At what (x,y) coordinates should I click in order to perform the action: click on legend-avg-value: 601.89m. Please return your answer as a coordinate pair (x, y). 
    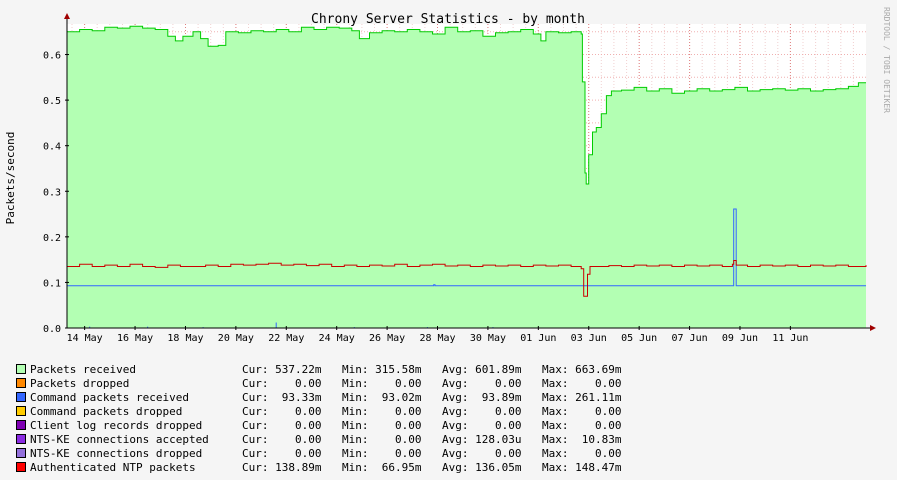
    Looking at the image, I should click on (495, 369).